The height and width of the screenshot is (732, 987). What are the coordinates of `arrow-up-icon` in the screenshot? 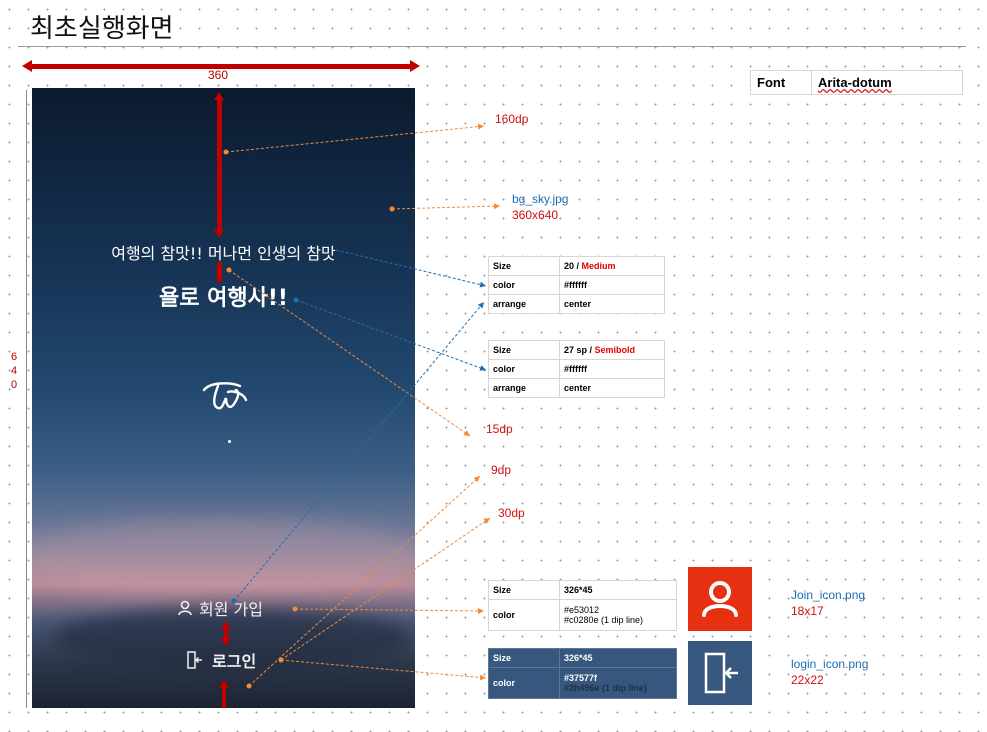 It's located at (224, 684).